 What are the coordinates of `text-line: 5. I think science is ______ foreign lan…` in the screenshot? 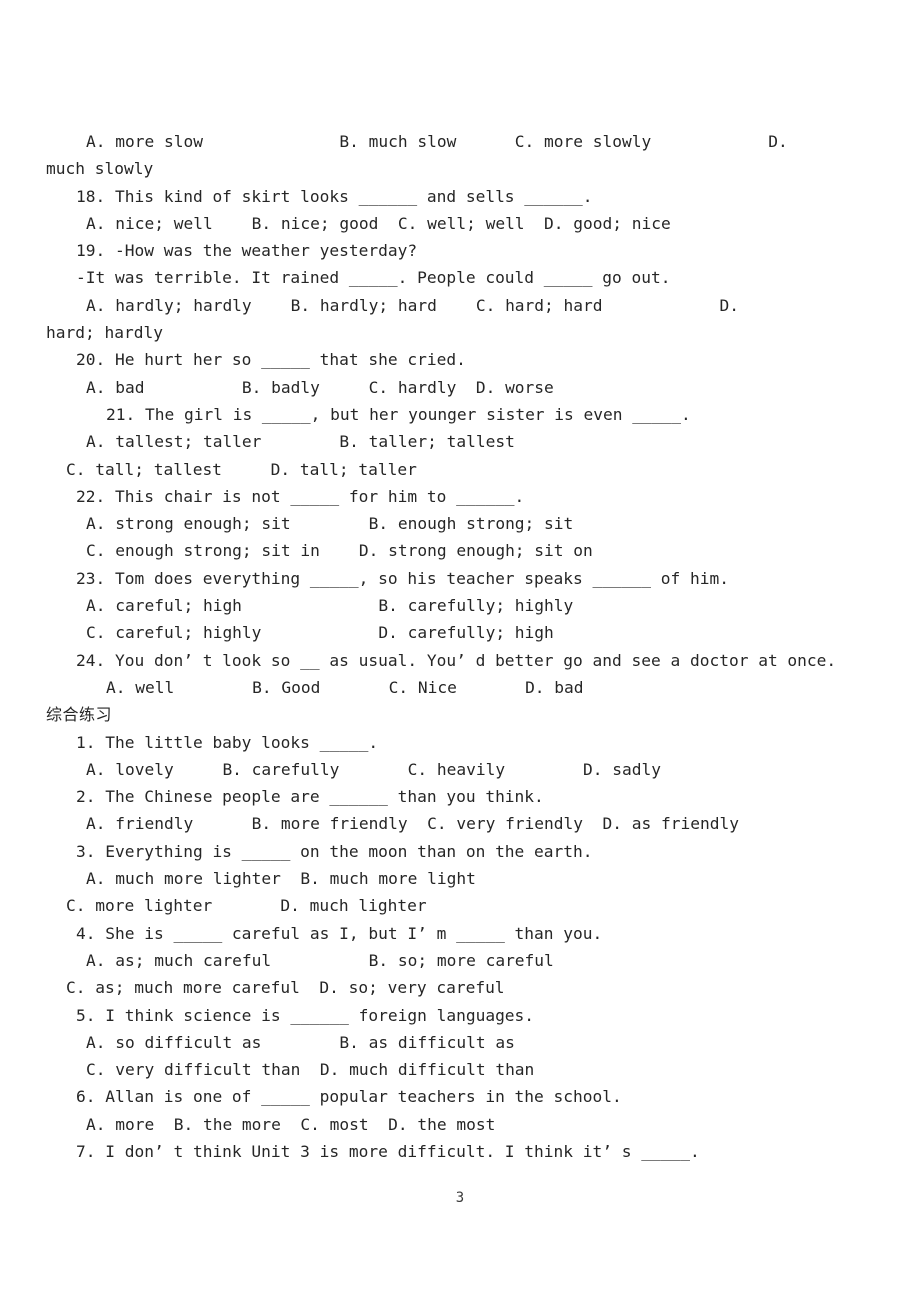 It's located at (305, 1015).